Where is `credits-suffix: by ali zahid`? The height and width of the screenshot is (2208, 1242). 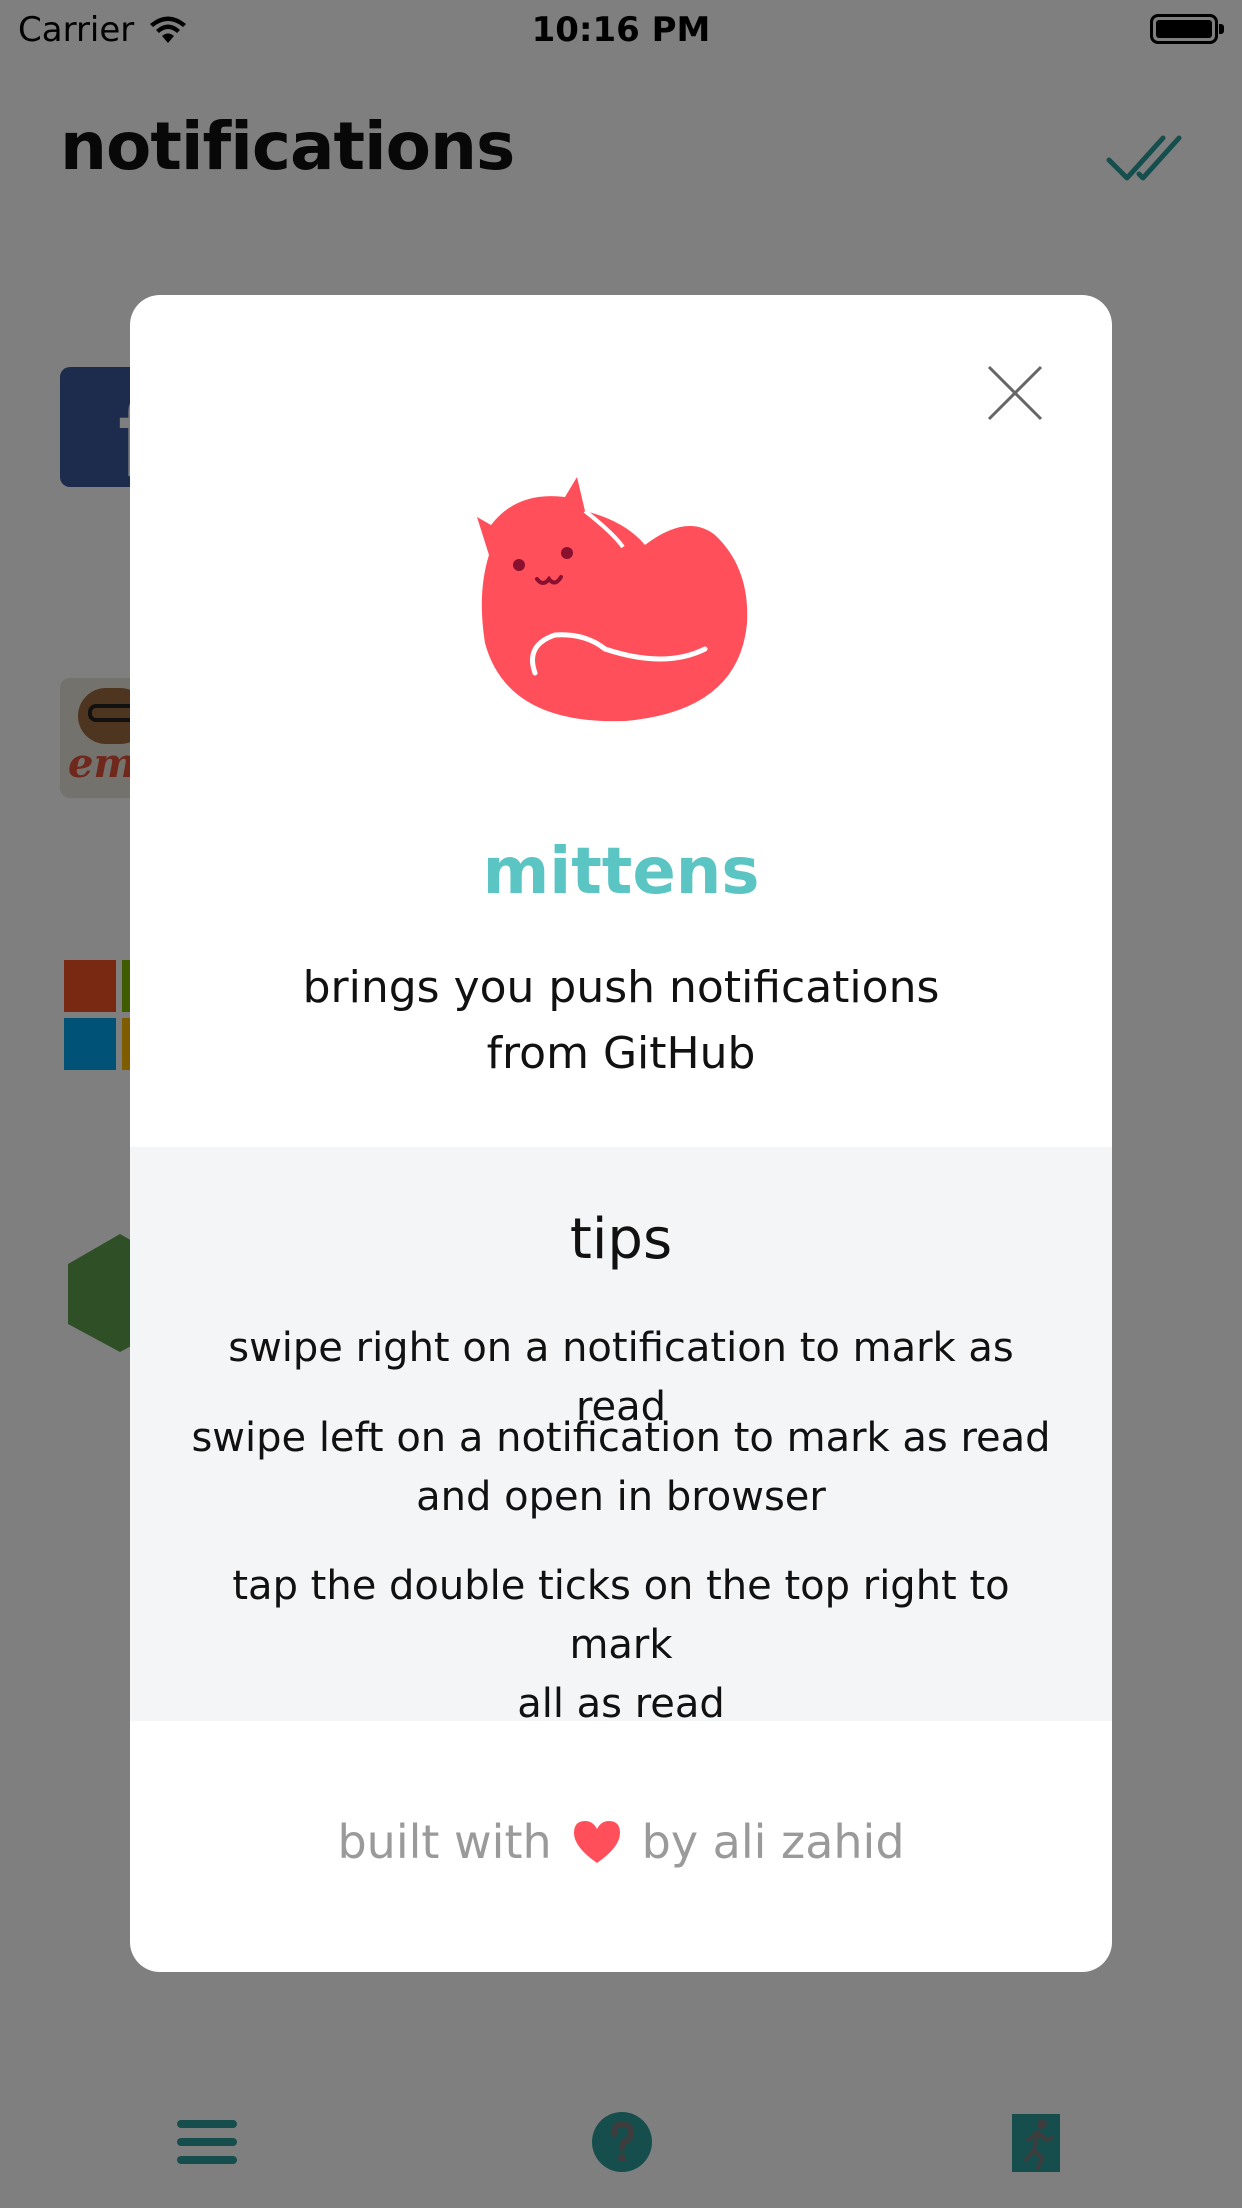
credits-suffix: by ali zahid is located at coordinates (773, 1842).